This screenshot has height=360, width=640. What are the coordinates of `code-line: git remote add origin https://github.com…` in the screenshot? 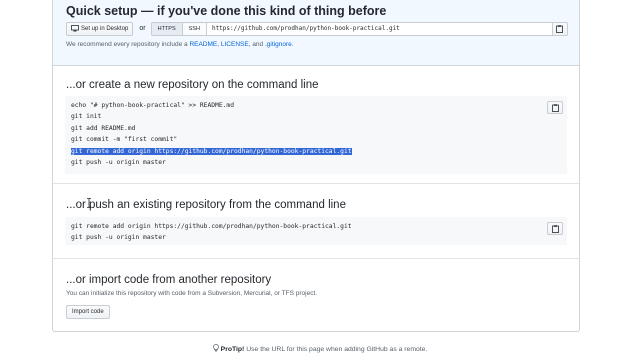 It's located at (316, 226).